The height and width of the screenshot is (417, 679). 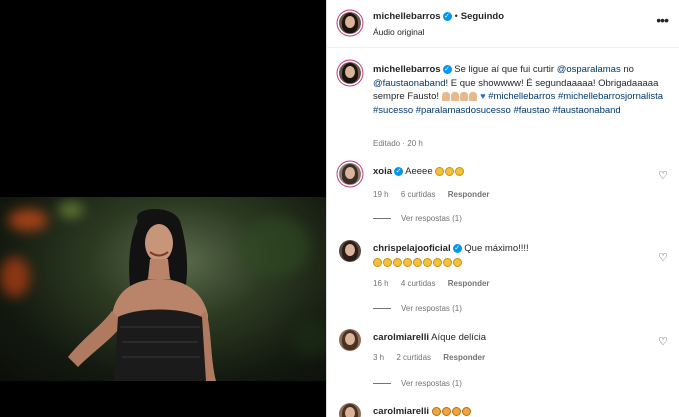 What do you see at coordinates (407, 69) in the screenshot?
I see `caption-username: michellebarros` at bounding box center [407, 69].